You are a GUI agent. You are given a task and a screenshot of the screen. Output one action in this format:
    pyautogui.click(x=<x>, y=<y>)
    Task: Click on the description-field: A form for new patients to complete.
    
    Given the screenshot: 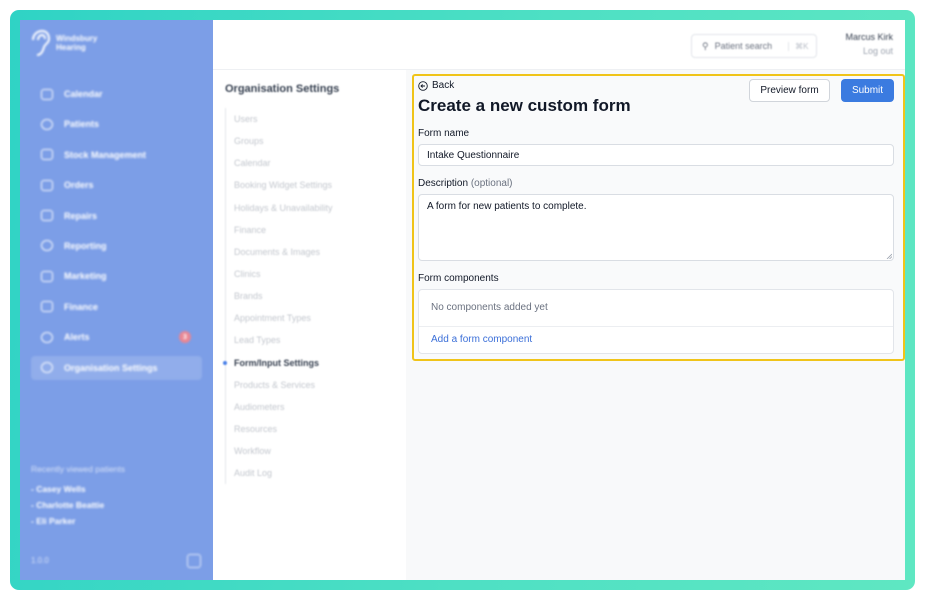 What is the action you would take?
    pyautogui.click(x=656, y=227)
    